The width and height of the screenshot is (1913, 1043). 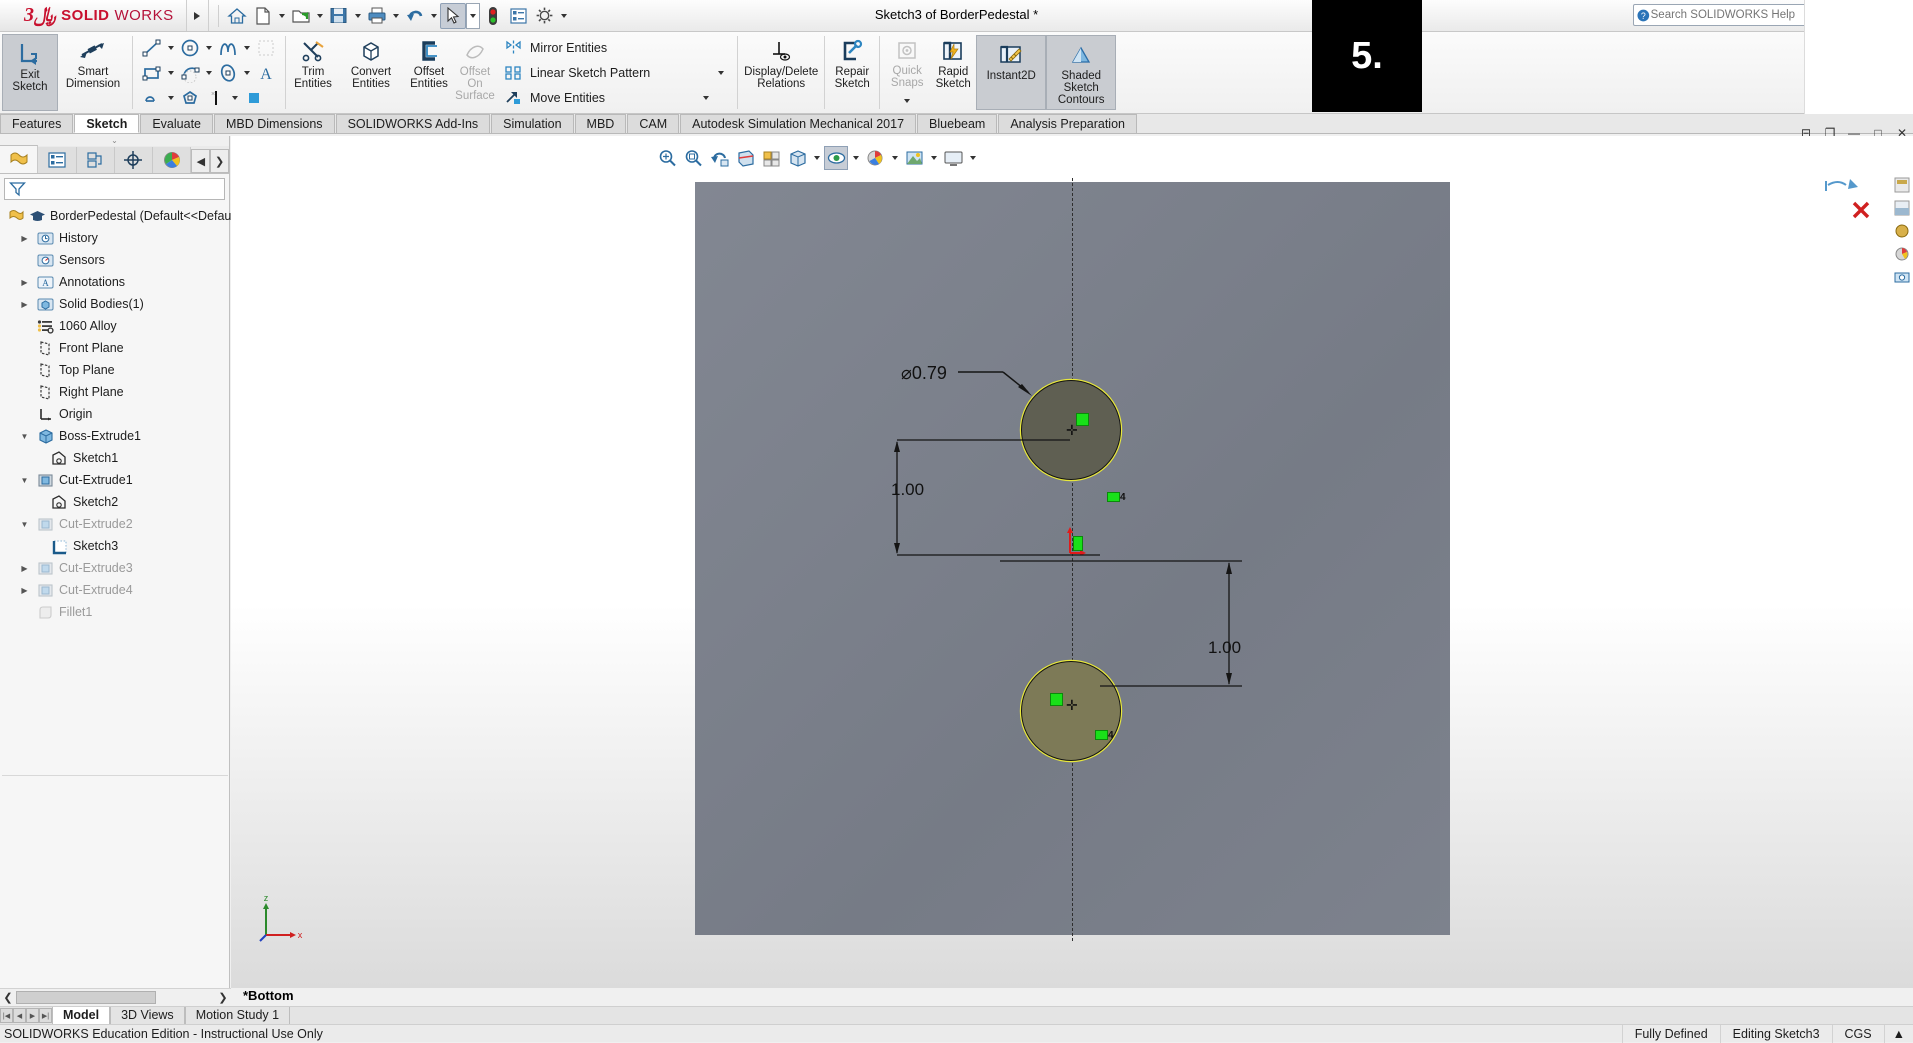 I want to click on select-dropdown, so click(x=472, y=15).